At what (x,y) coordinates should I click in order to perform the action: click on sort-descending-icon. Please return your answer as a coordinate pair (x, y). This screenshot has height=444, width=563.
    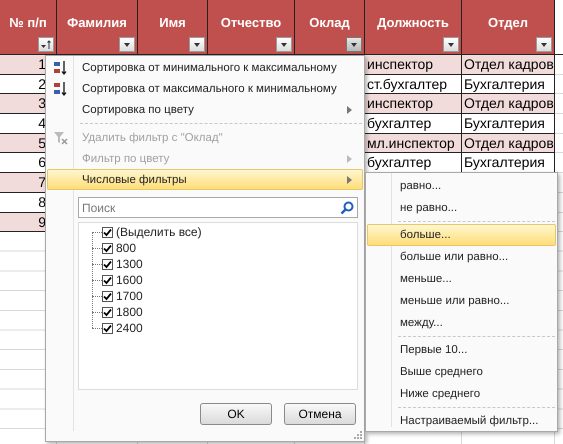
    Looking at the image, I should click on (61, 89).